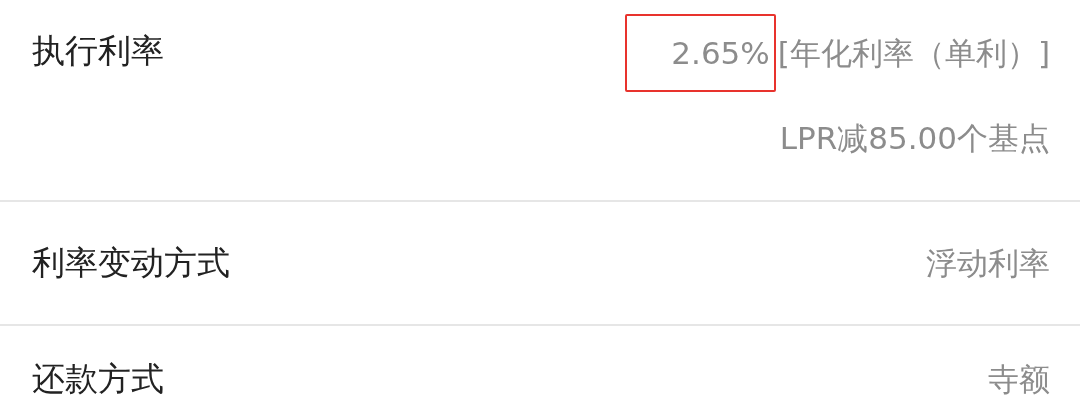 The image size is (1080, 410). Describe the element at coordinates (131, 263) in the screenshot. I see `row-label: 利率变动方式` at that location.